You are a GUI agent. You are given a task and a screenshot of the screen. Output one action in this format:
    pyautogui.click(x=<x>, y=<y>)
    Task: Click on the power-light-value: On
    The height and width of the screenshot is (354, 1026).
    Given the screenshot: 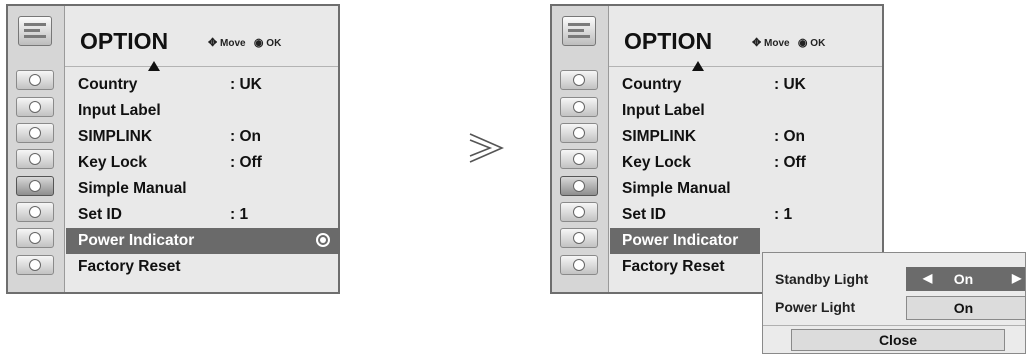 What is the action you would take?
    pyautogui.click(x=963, y=308)
    